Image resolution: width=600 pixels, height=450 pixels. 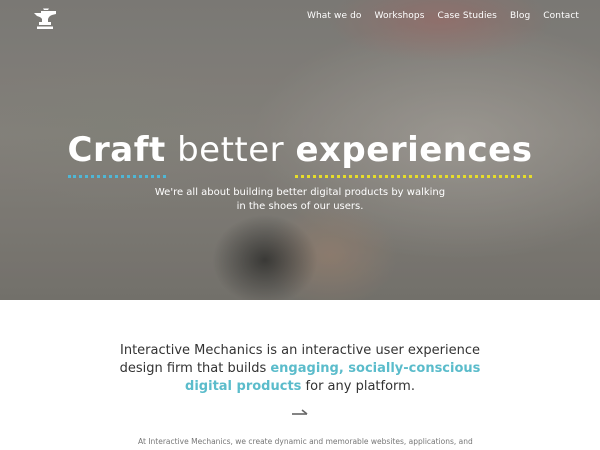 I want to click on nav-item-workshops: Workshops, so click(x=400, y=16).